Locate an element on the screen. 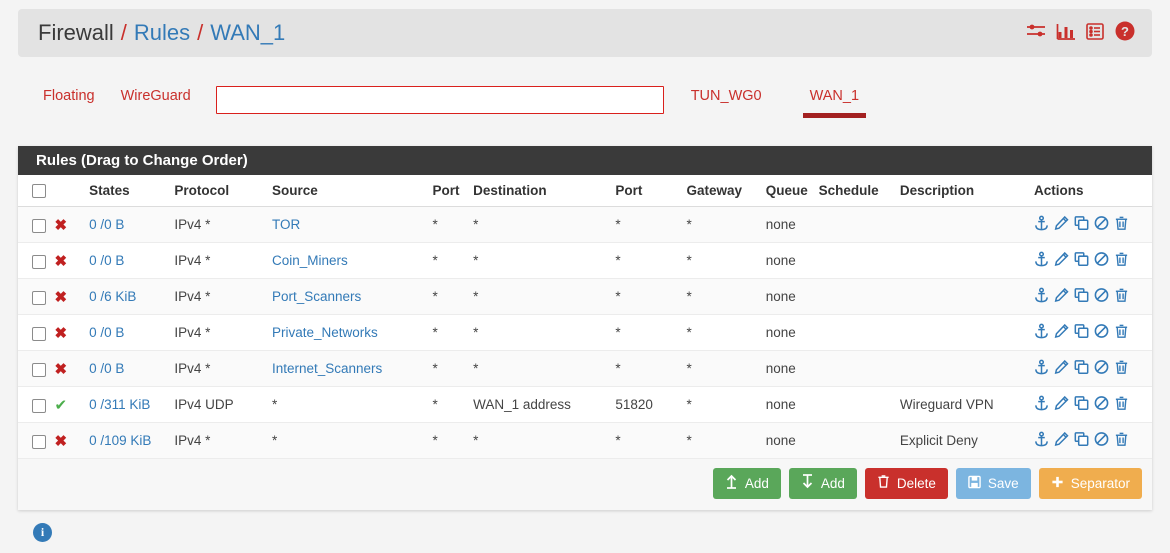 Image resolution: width=1170 pixels, height=553 pixels. save-rules-button: Save is located at coordinates (993, 484).